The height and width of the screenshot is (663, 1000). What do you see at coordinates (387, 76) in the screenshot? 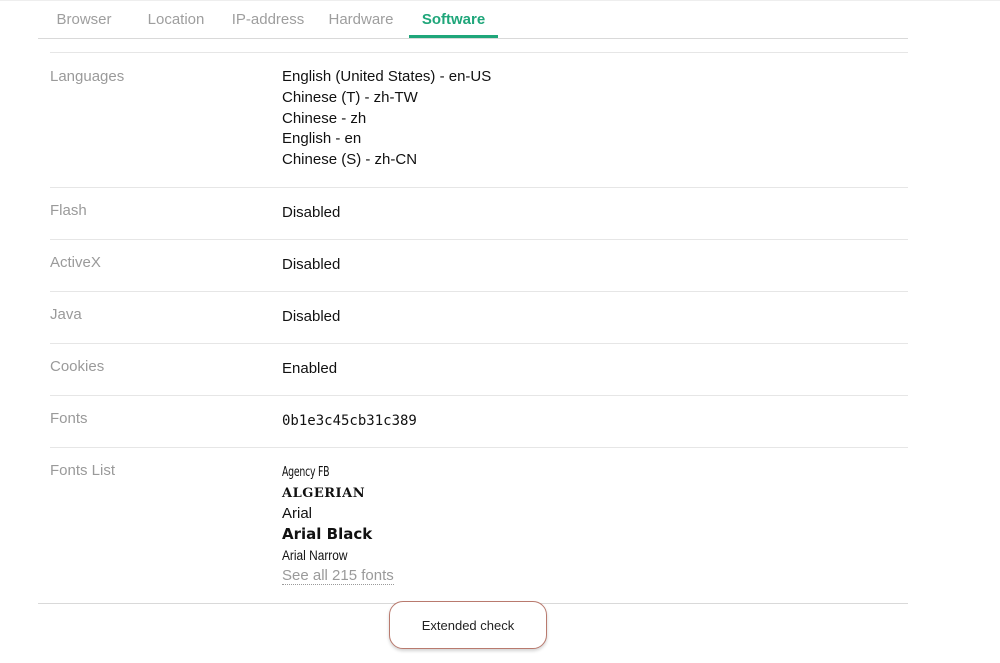
I see `language-item: English (United States) - en-US` at bounding box center [387, 76].